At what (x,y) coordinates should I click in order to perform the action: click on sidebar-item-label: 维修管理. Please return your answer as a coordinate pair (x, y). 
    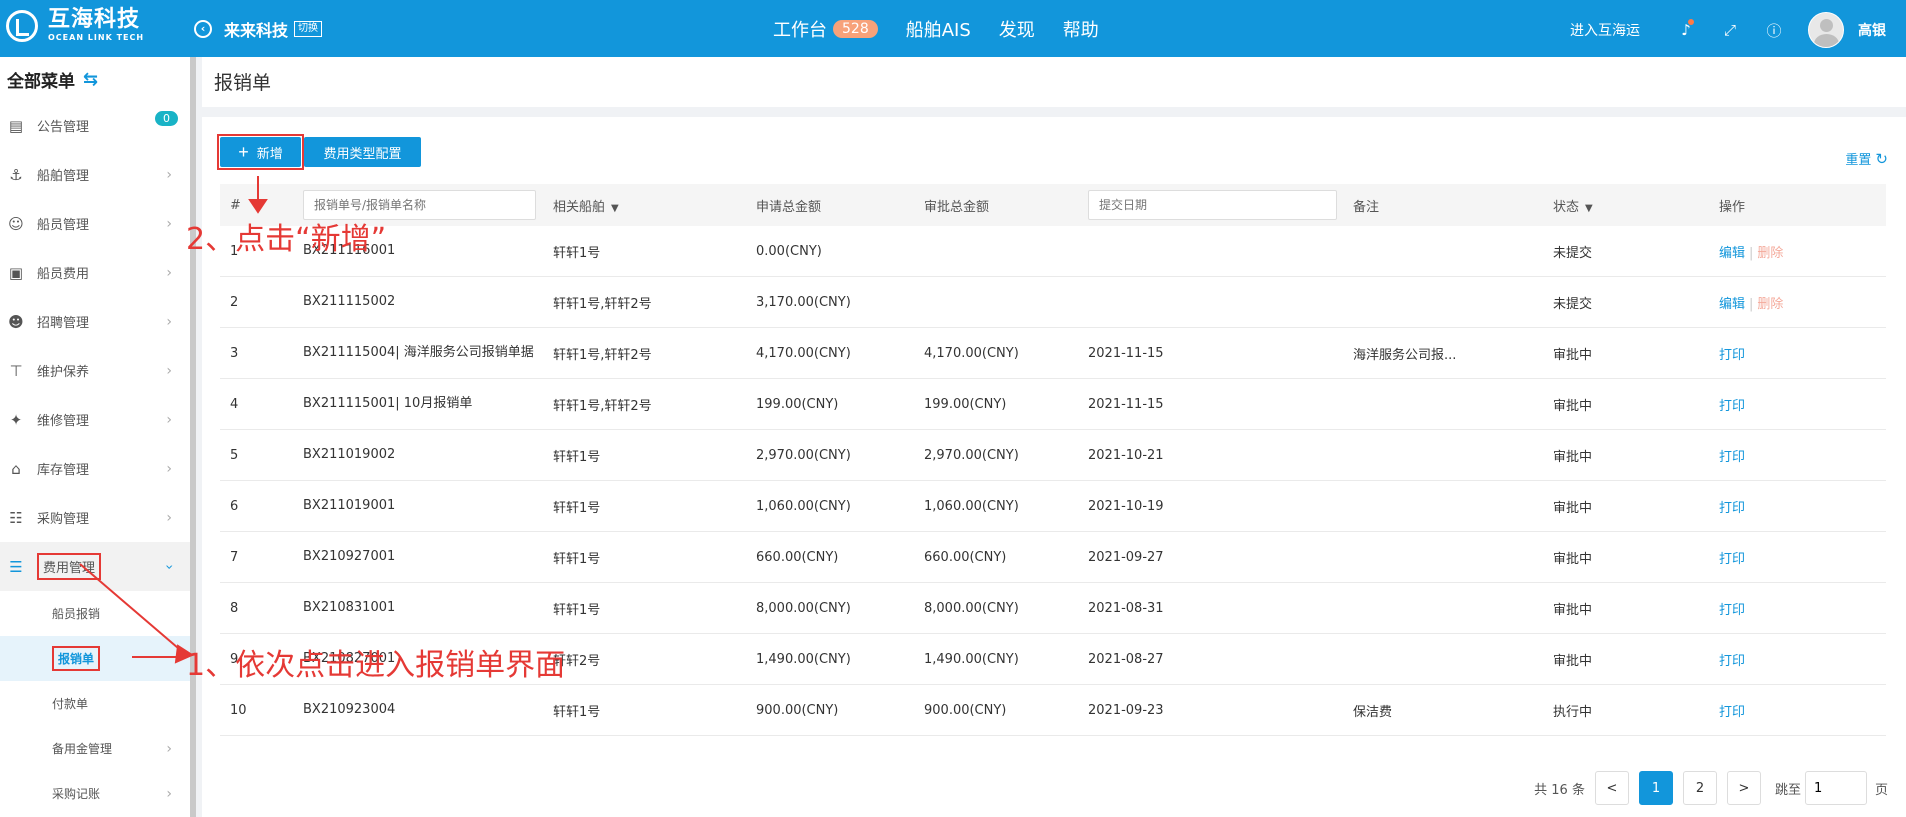
    Looking at the image, I should click on (63, 421).